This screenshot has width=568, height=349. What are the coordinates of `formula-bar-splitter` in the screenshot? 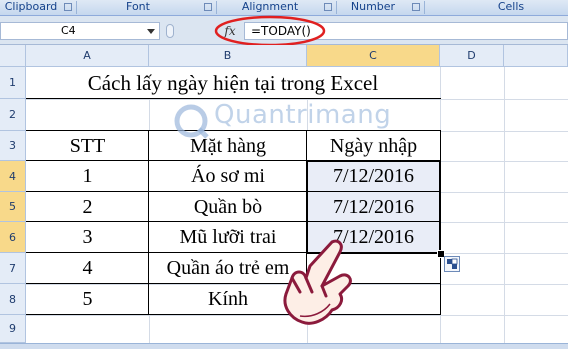 It's located at (170, 31).